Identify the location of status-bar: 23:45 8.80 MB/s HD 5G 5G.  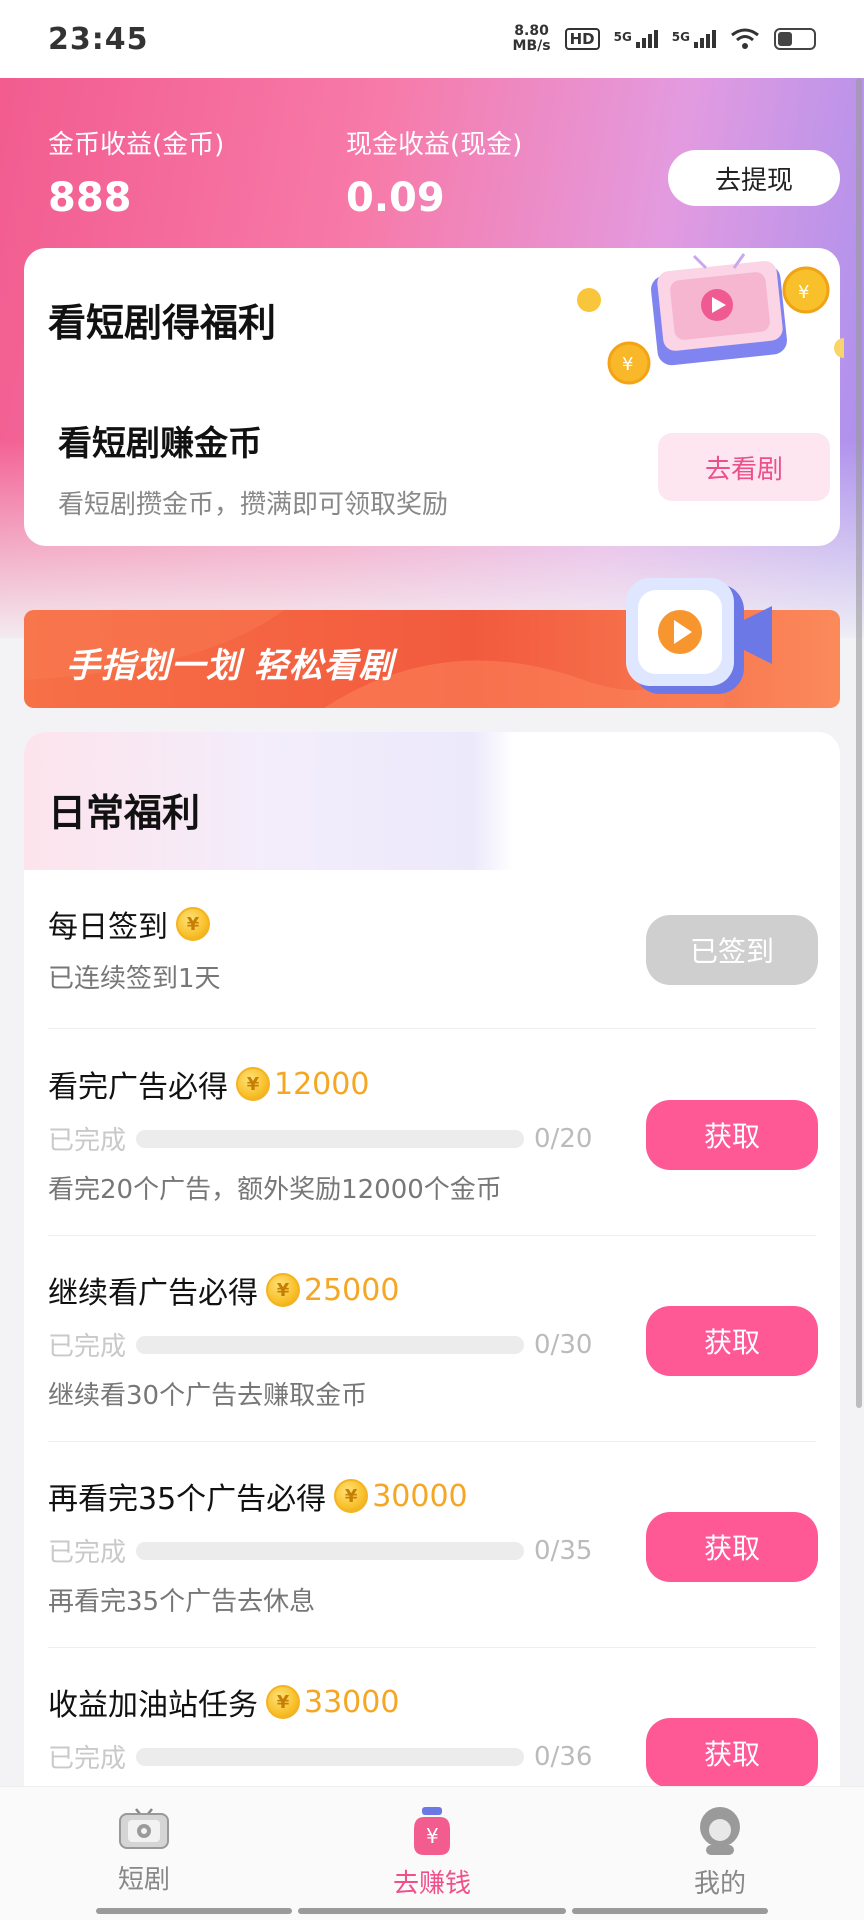
(432, 39).